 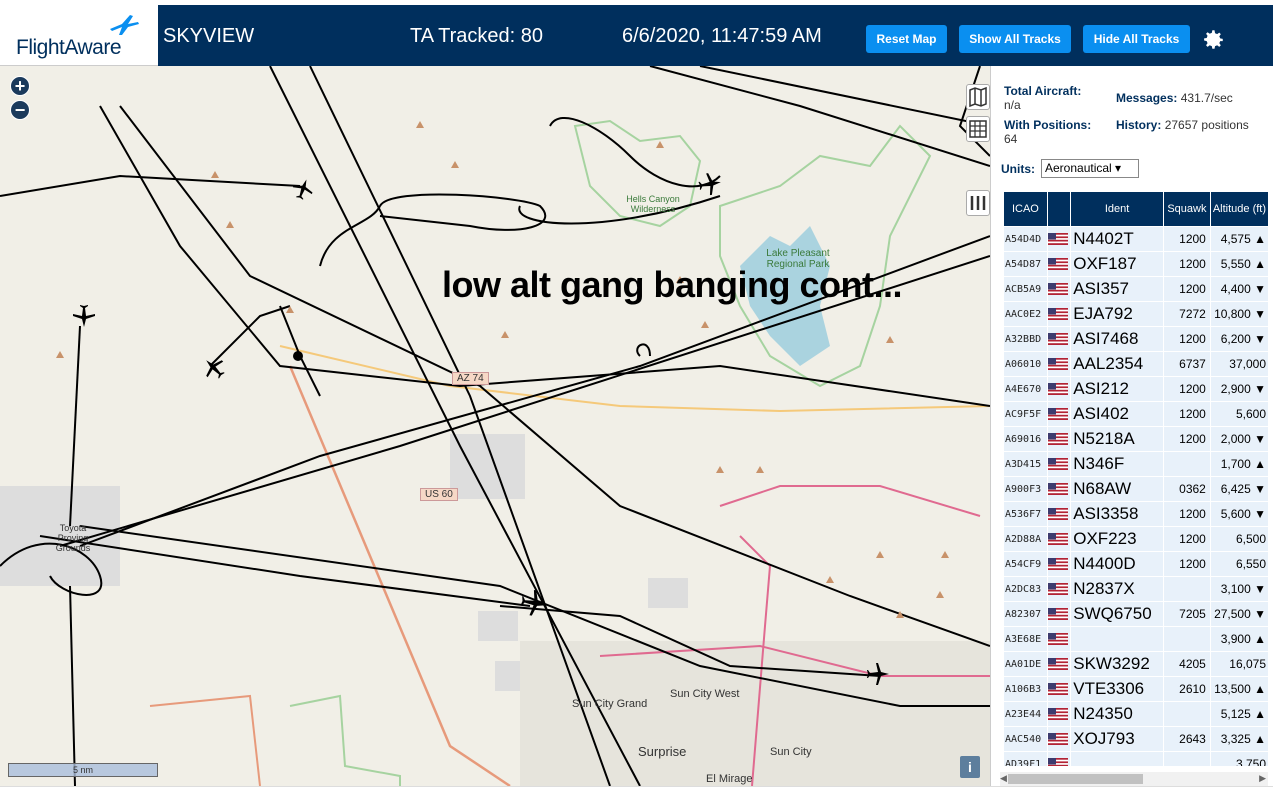 I want to click on table-row: ACB5A9 ASI357 1200 4,400 ▼, so click(x=1136, y=289).